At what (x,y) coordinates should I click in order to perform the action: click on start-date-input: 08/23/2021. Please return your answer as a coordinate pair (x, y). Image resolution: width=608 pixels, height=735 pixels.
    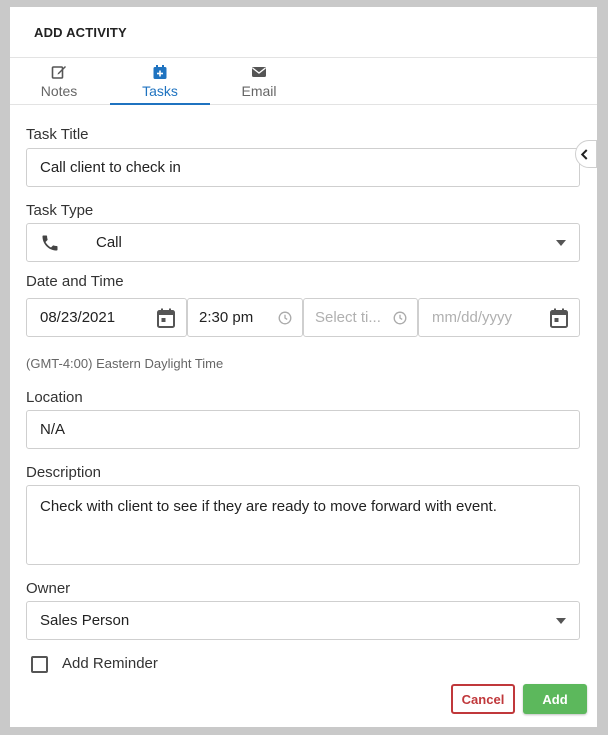
    Looking at the image, I should click on (106, 317).